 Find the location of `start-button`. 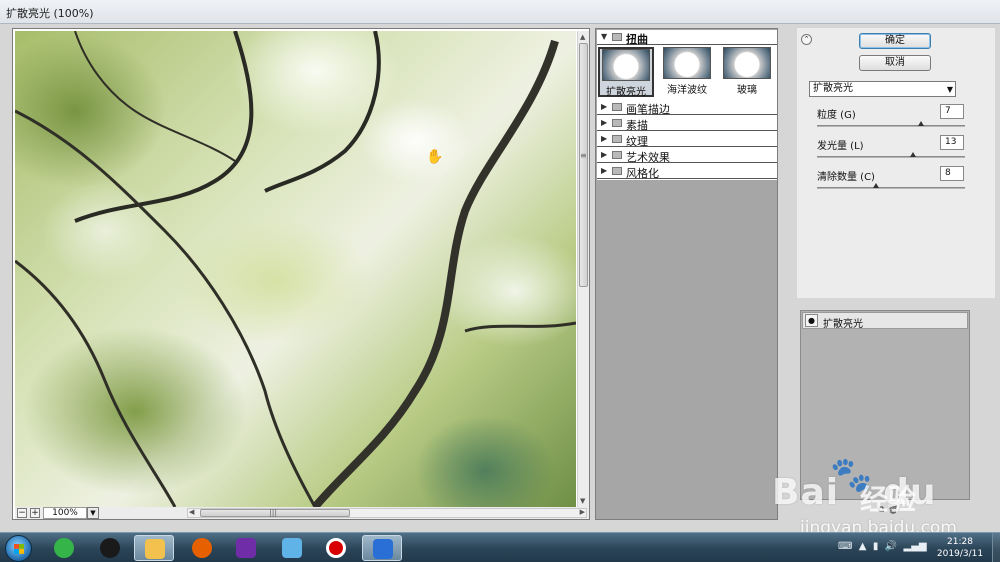

start-button is located at coordinates (18, 548).